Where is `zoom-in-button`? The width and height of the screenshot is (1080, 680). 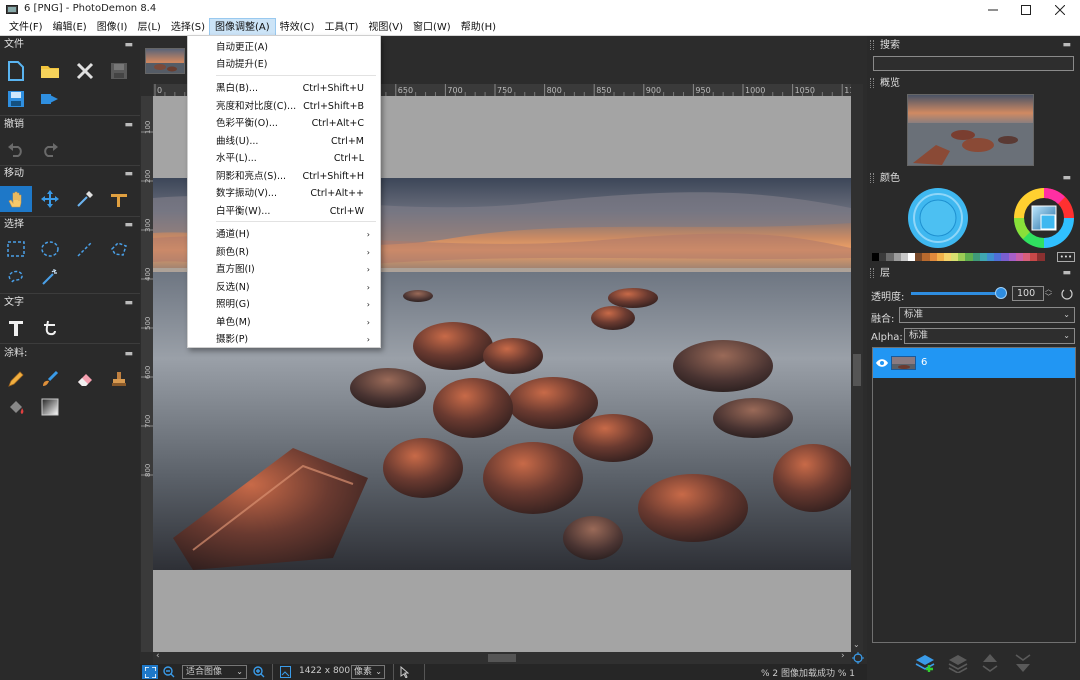 zoom-in-button is located at coordinates (259, 672).